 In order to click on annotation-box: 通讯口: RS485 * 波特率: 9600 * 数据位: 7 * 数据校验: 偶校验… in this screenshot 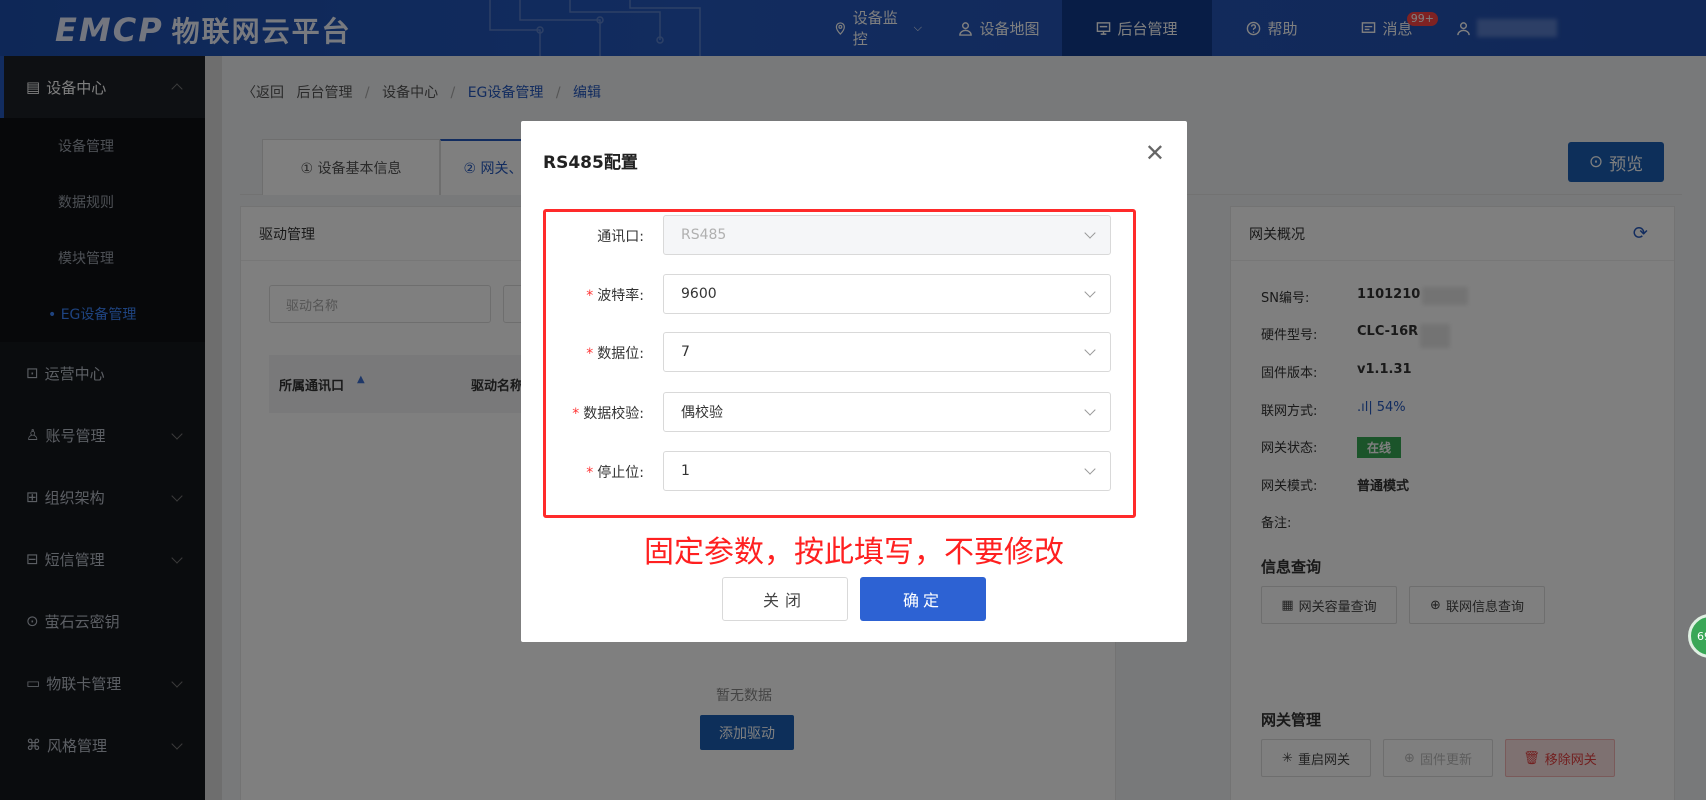, I will do `click(839, 363)`.